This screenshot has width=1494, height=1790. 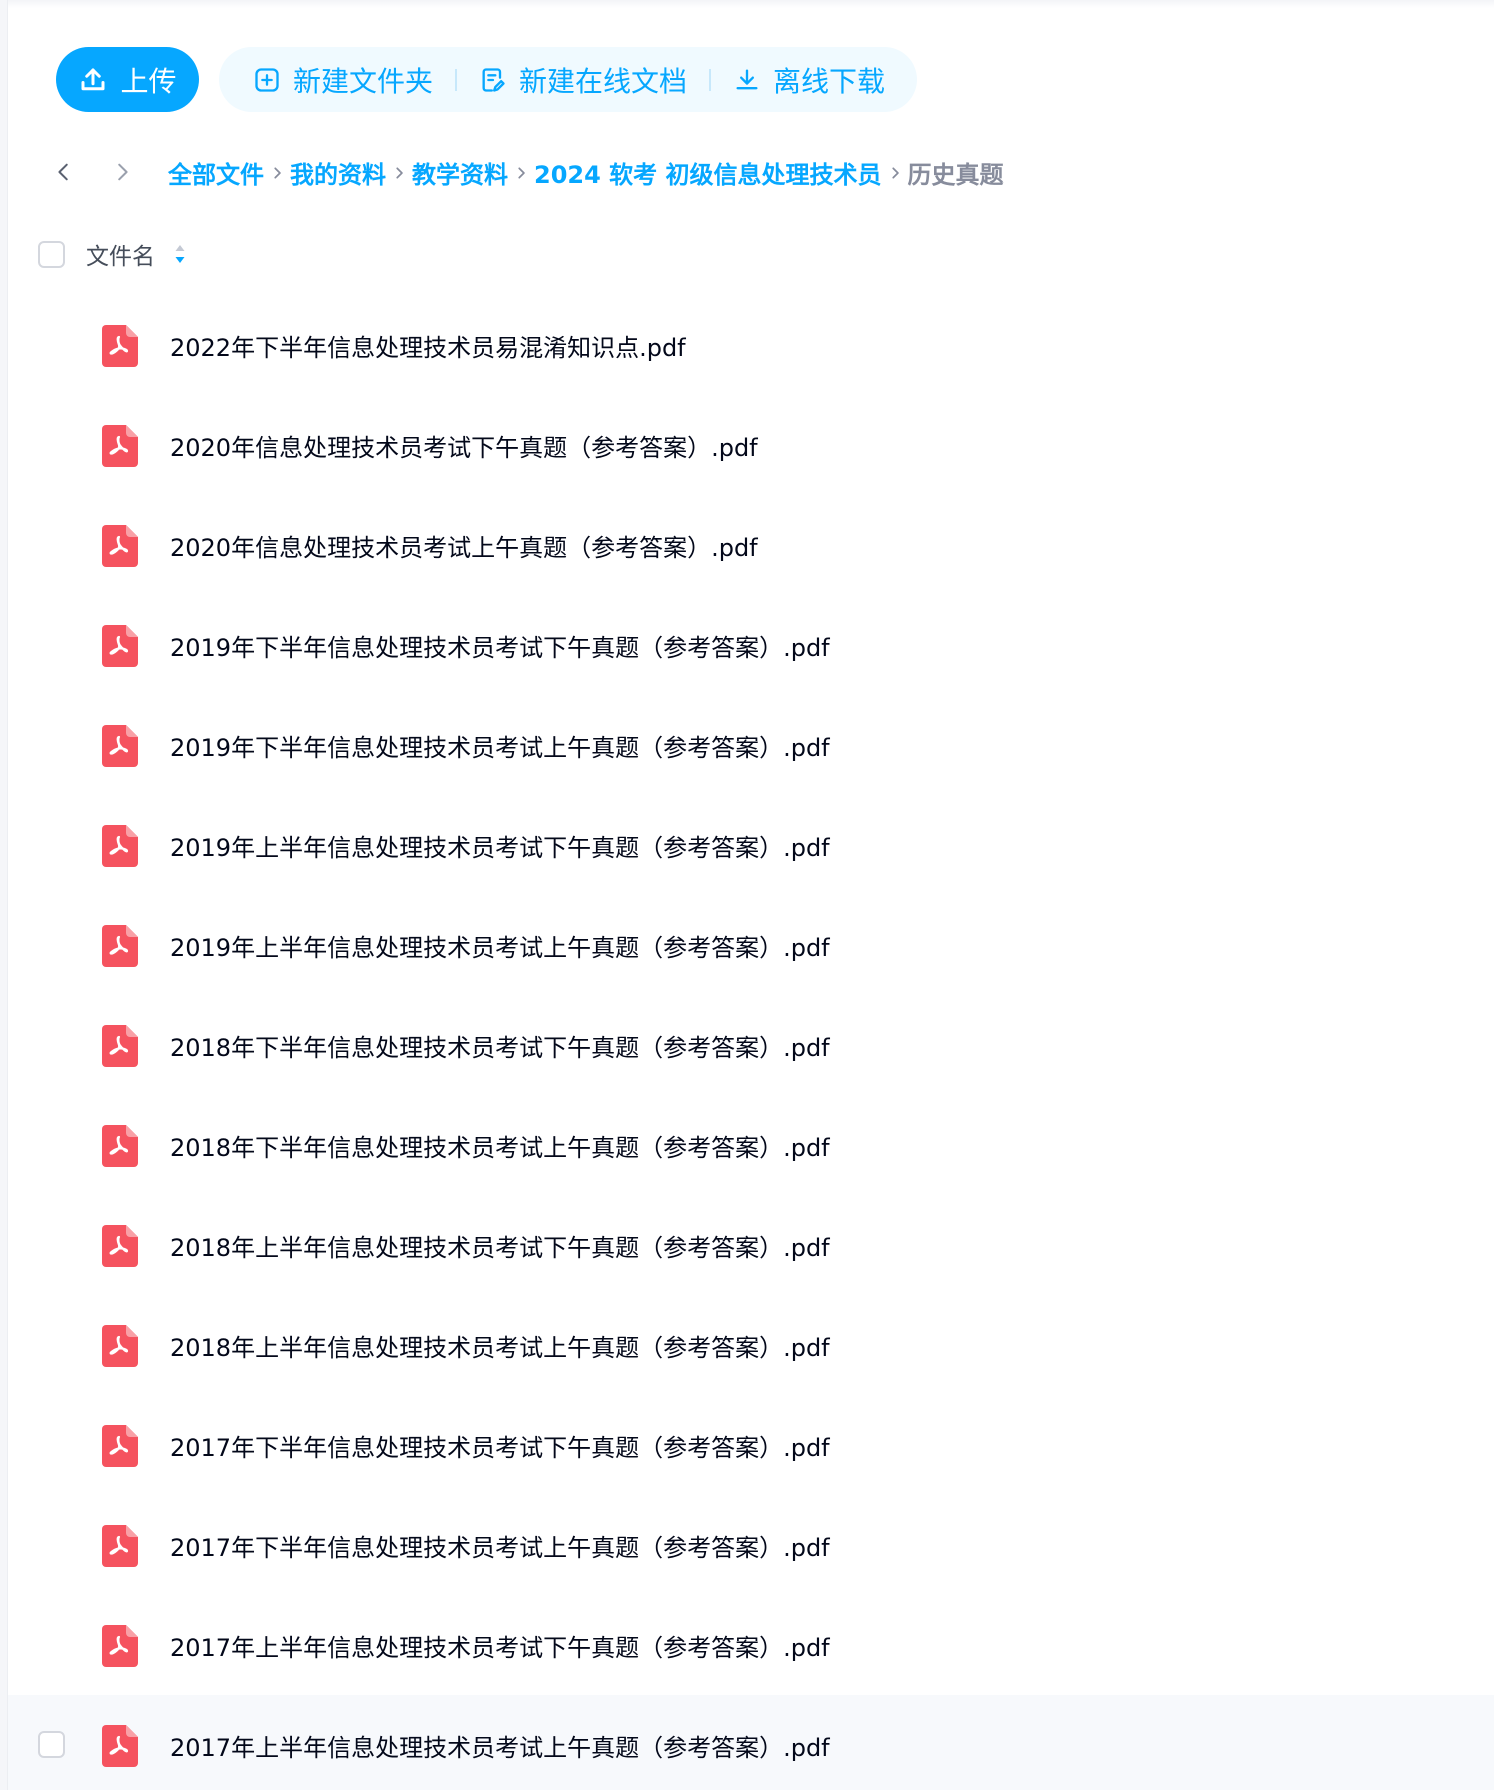 I want to click on file-name: 2020年信息处理技术员考试下午真题（参考答案）.pdf, so click(x=464, y=445).